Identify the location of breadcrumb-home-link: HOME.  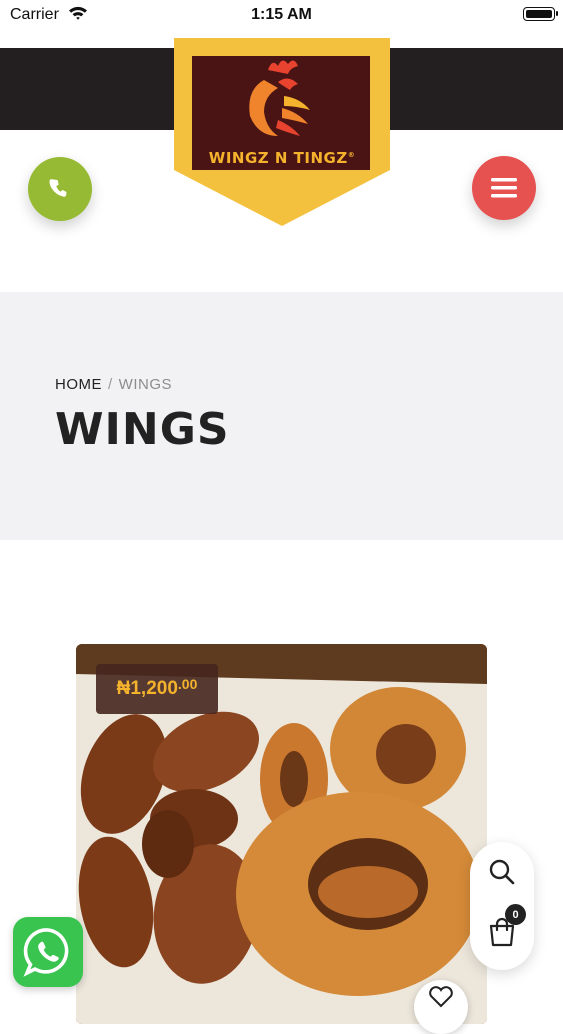
(78, 384).